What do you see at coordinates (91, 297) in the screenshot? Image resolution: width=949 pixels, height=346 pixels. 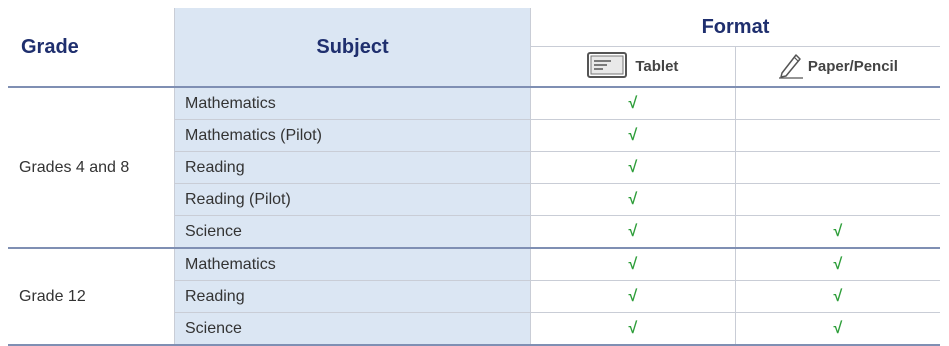 I see `grade-cell: Grade 12` at bounding box center [91, 297].